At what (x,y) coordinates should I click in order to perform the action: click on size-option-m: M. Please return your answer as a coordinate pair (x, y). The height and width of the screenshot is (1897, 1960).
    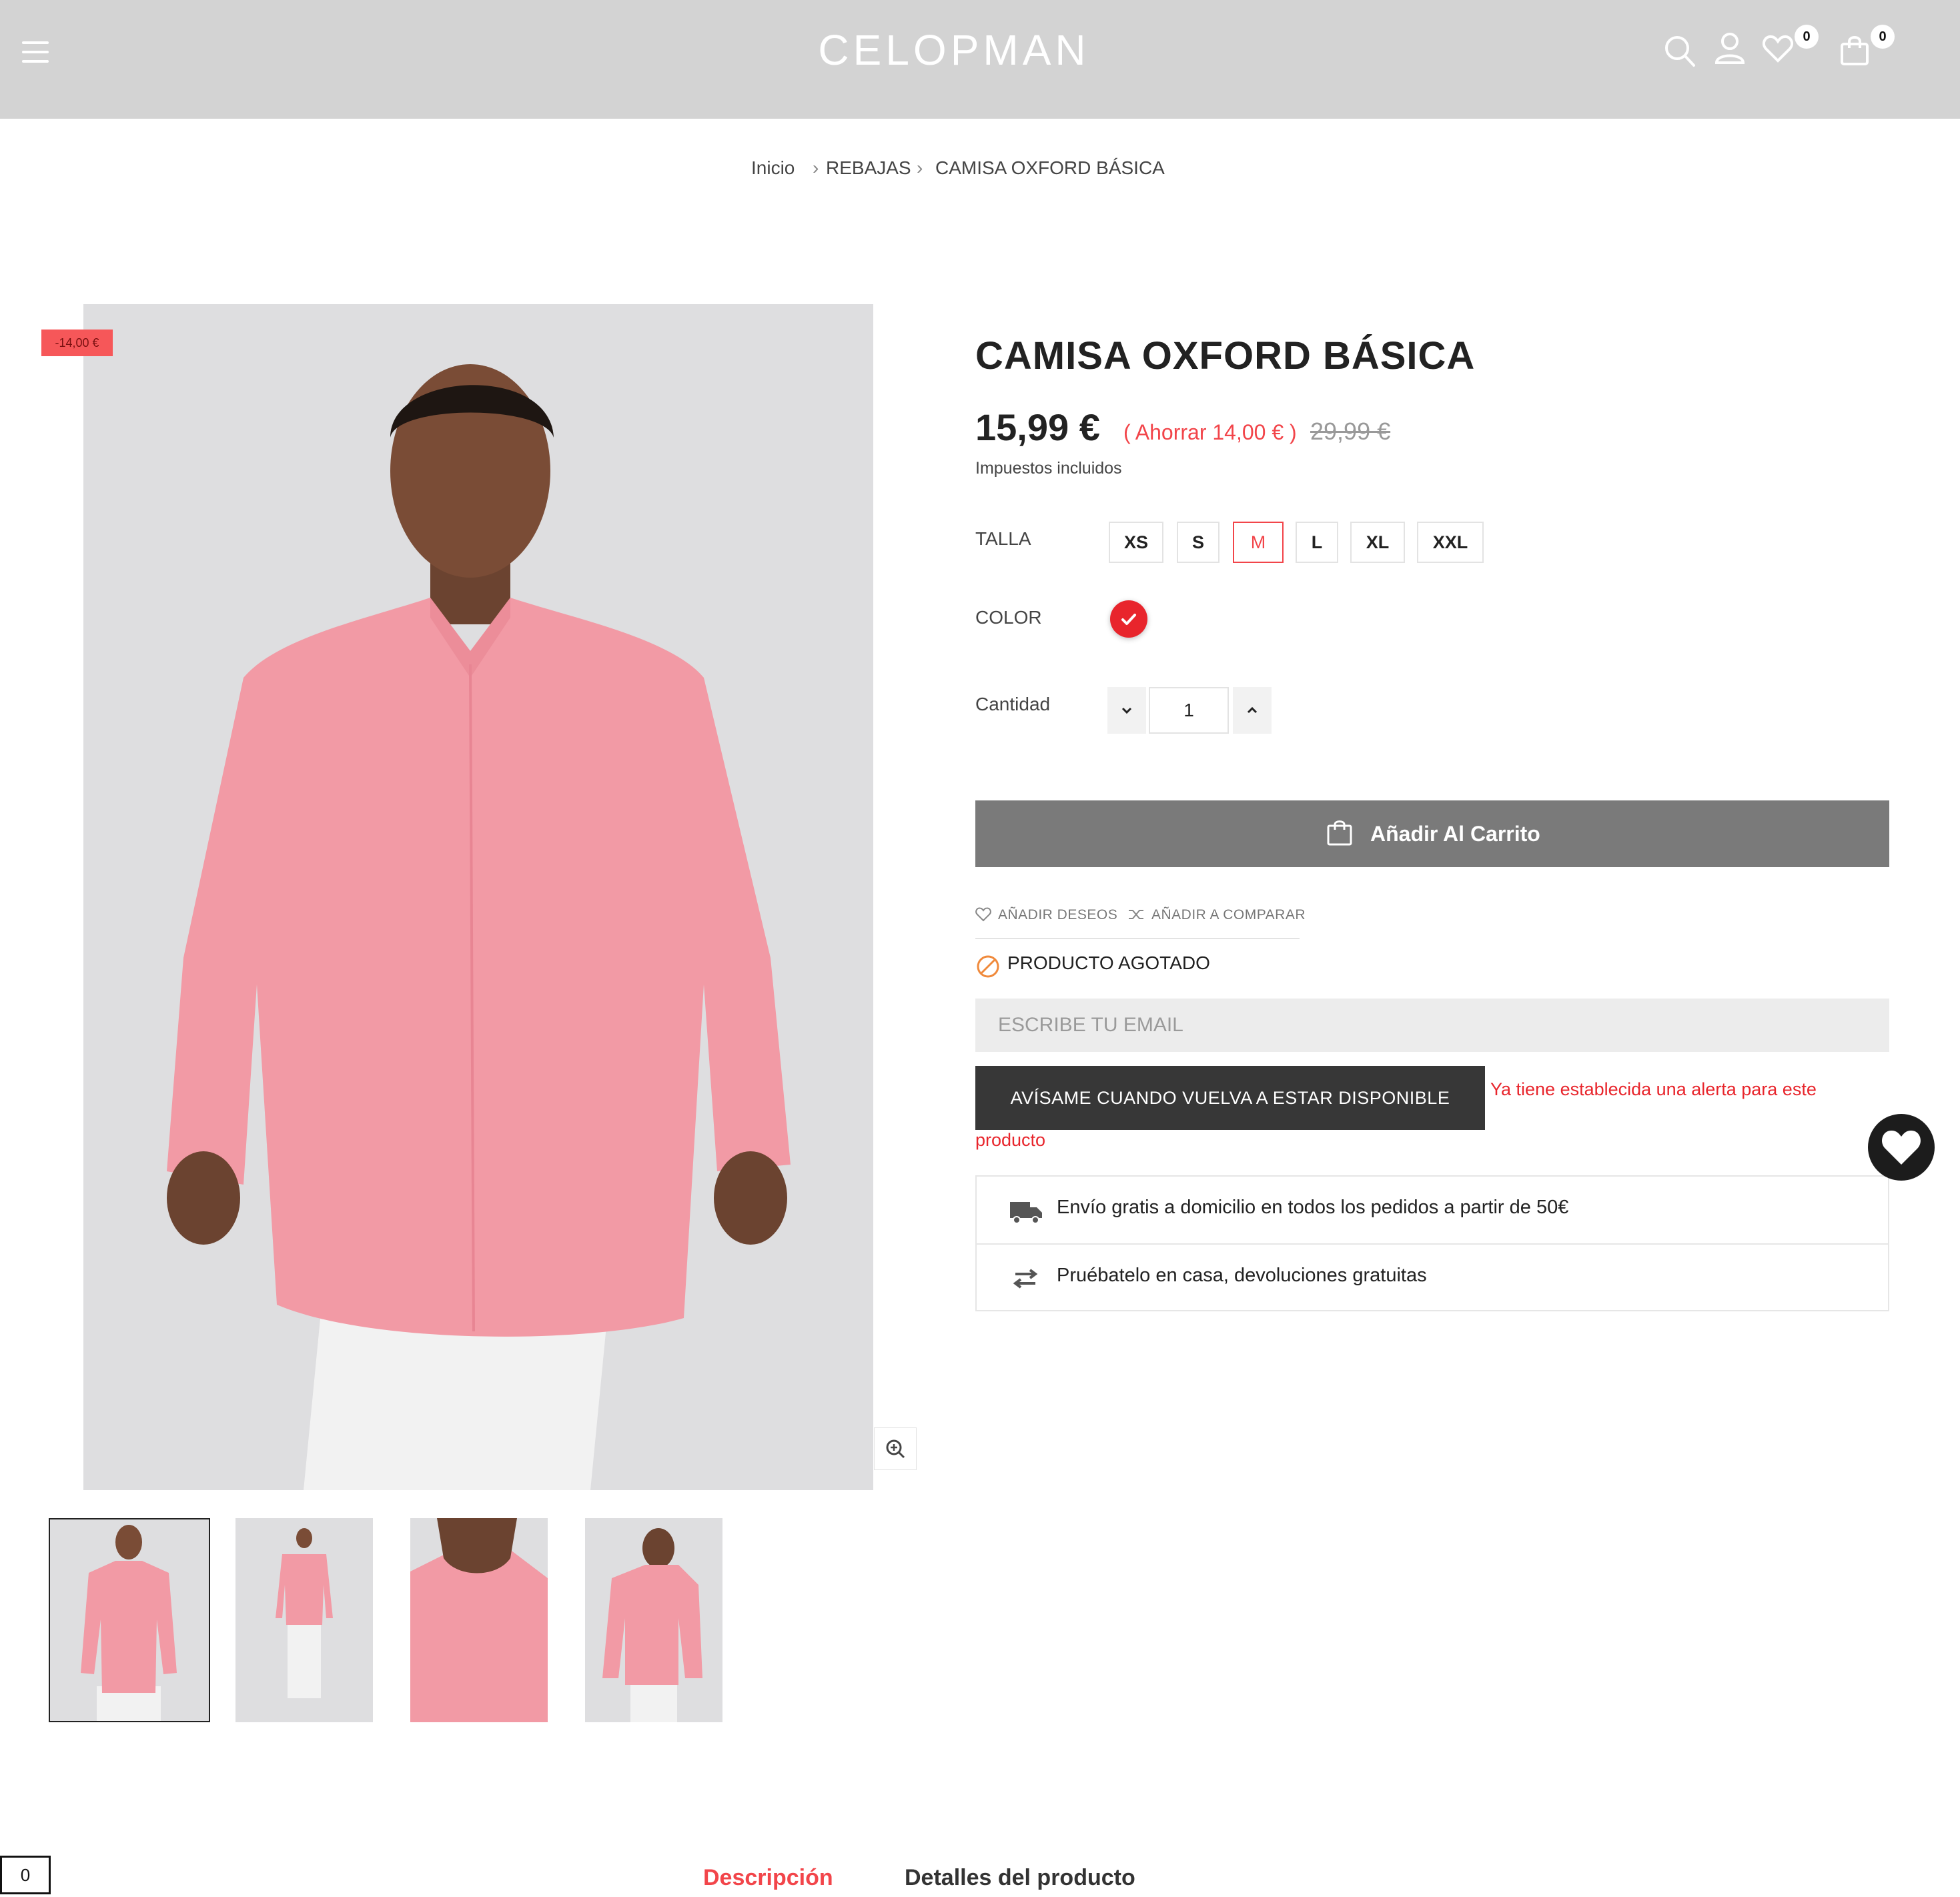
    Looking at the image, I should click on (1259, 542).